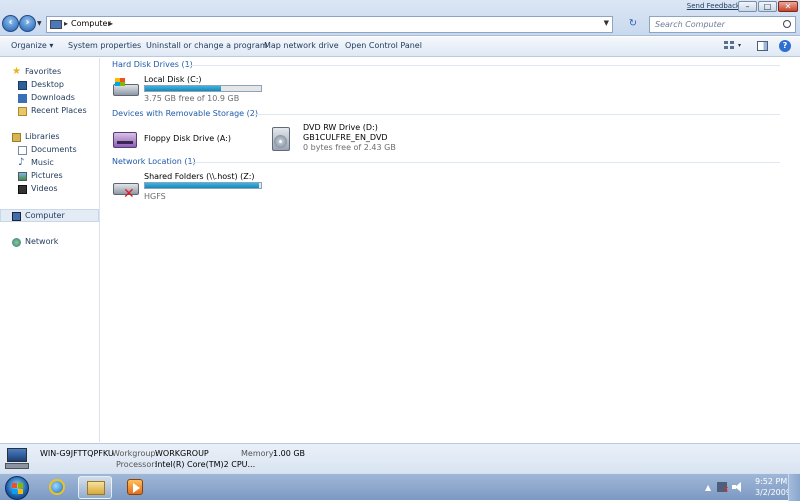 The height and width of the screenshot is (501, 800). I want to click on clock-time: 9:52 PM, so click(771, 481).